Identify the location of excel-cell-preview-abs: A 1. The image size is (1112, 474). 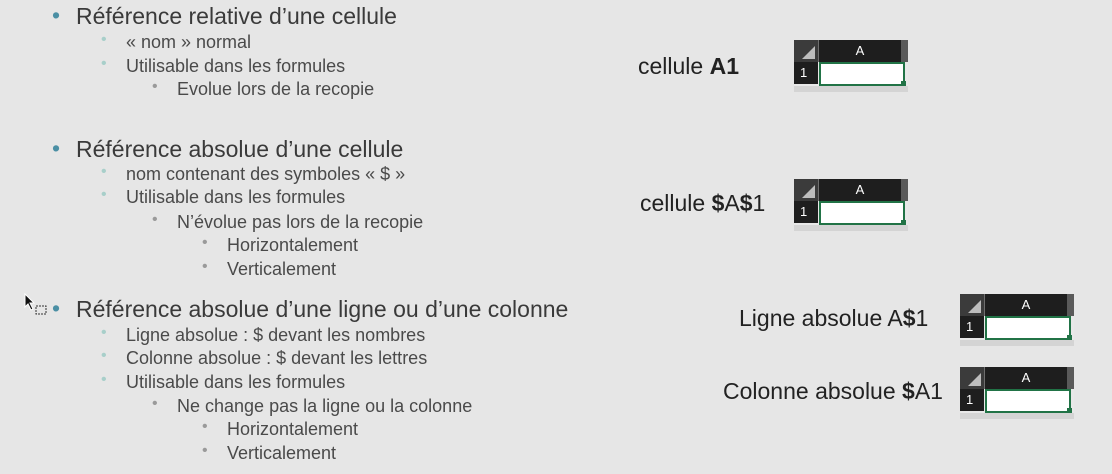
(851, 205).